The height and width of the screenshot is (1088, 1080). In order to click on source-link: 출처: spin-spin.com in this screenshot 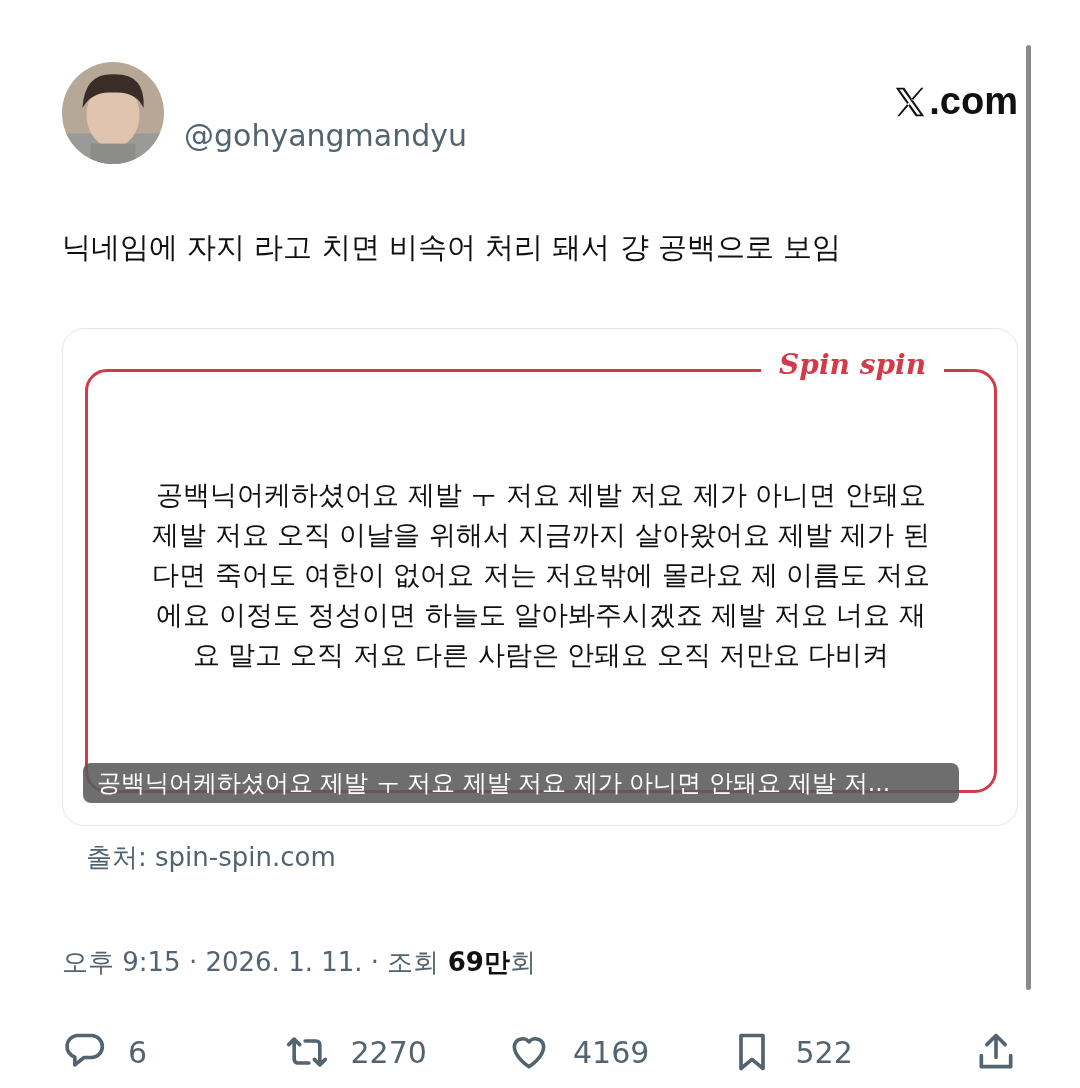, I will do `click(540, 857)`.